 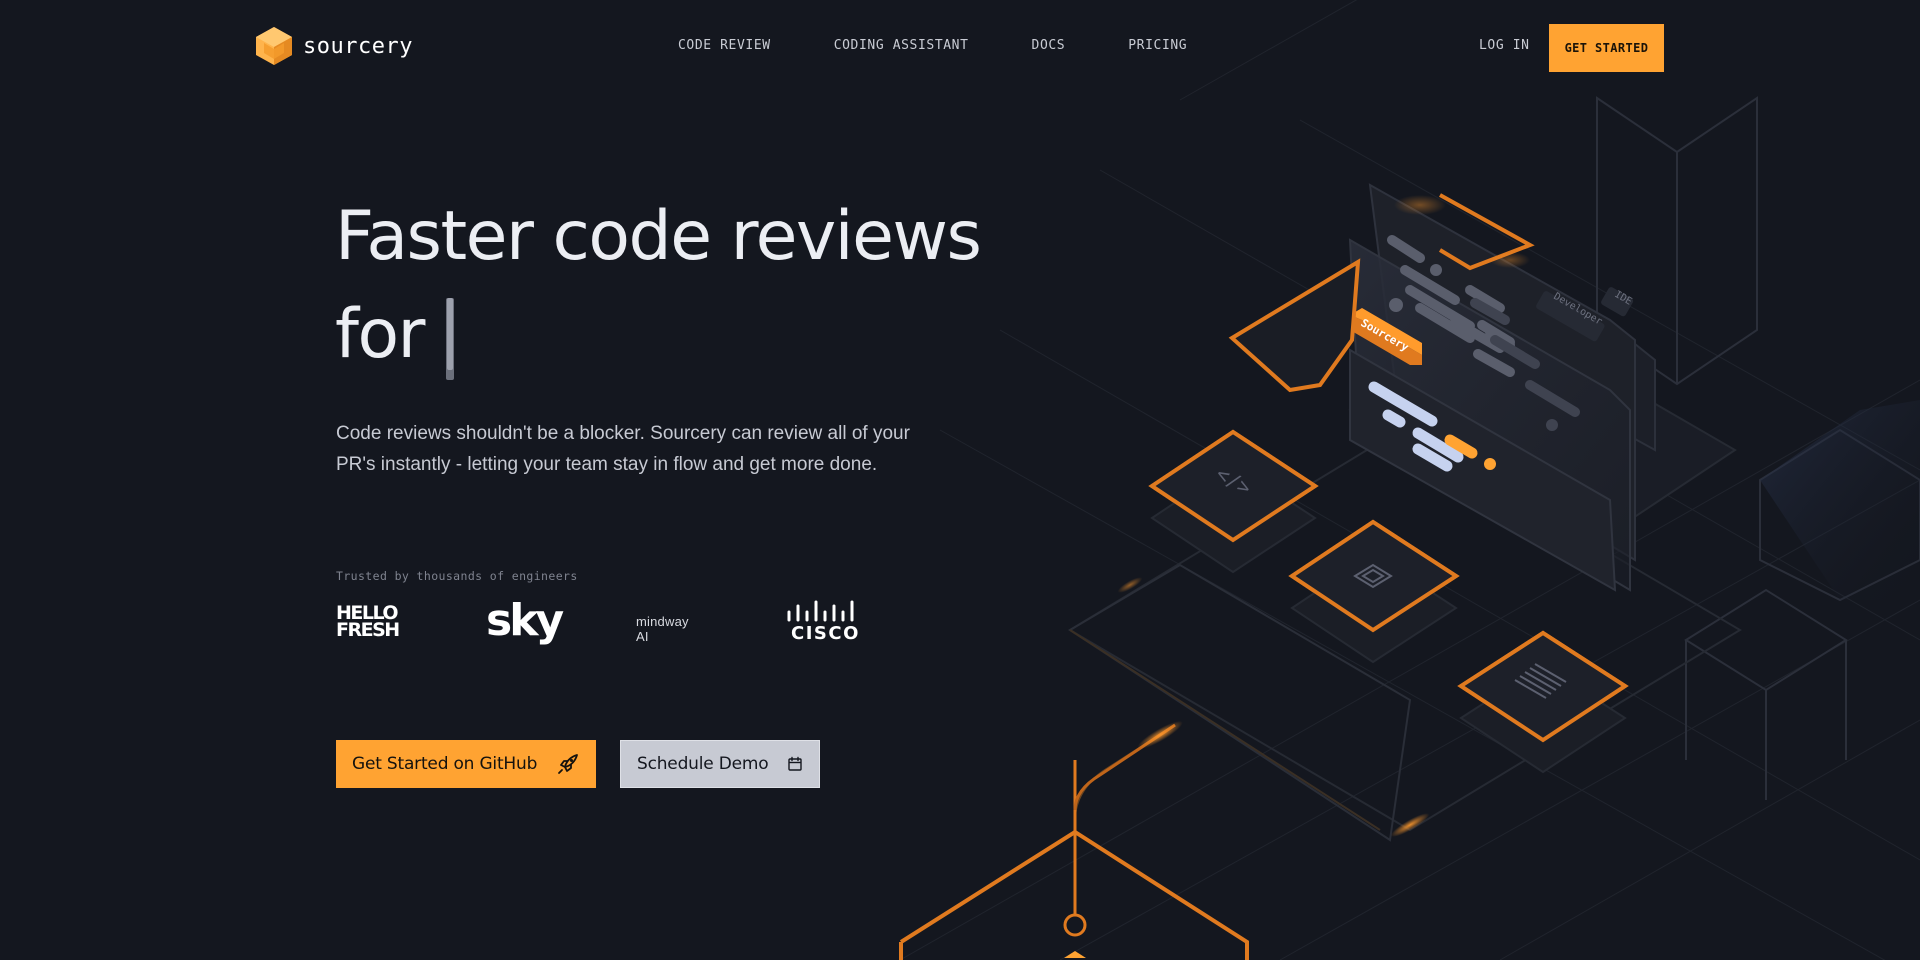 What do you see at coordinates (1840, 500) in the screenshot?
I see `blue-glass-plane` at bounding box center [1840, 500].